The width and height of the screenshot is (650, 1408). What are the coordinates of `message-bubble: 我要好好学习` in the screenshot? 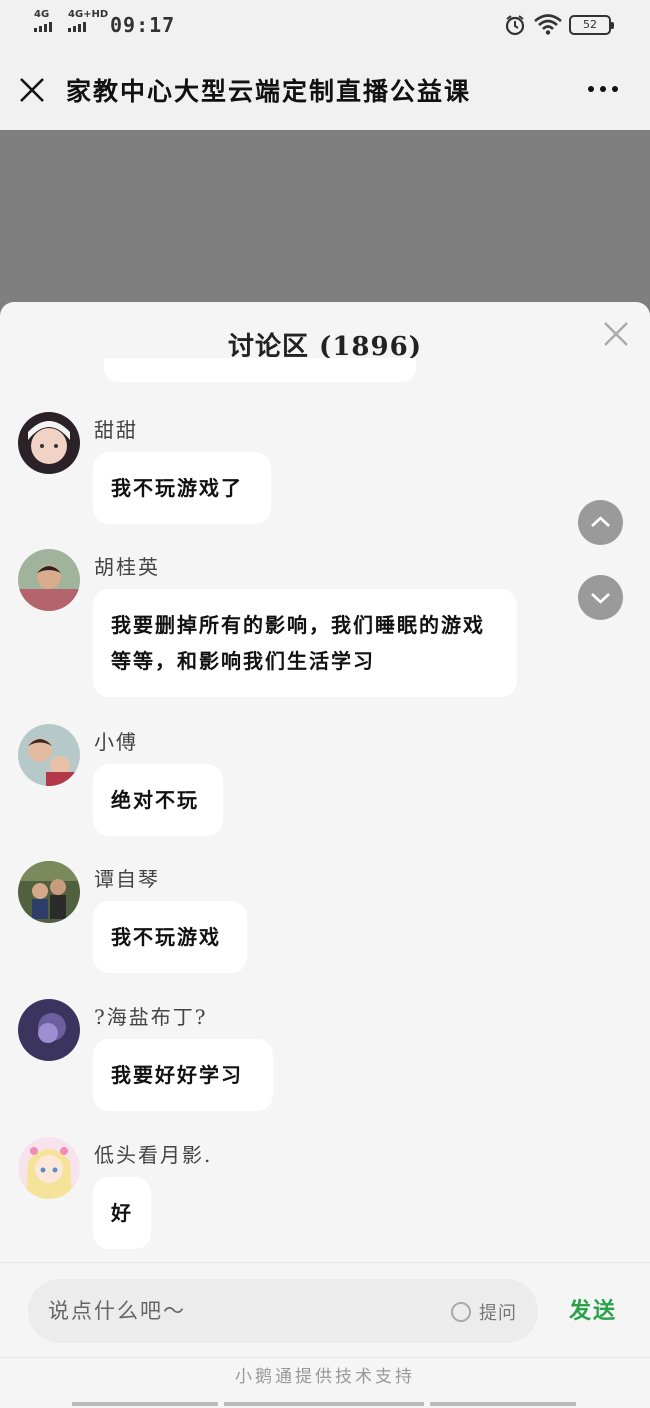 It's located at (183, 1075).